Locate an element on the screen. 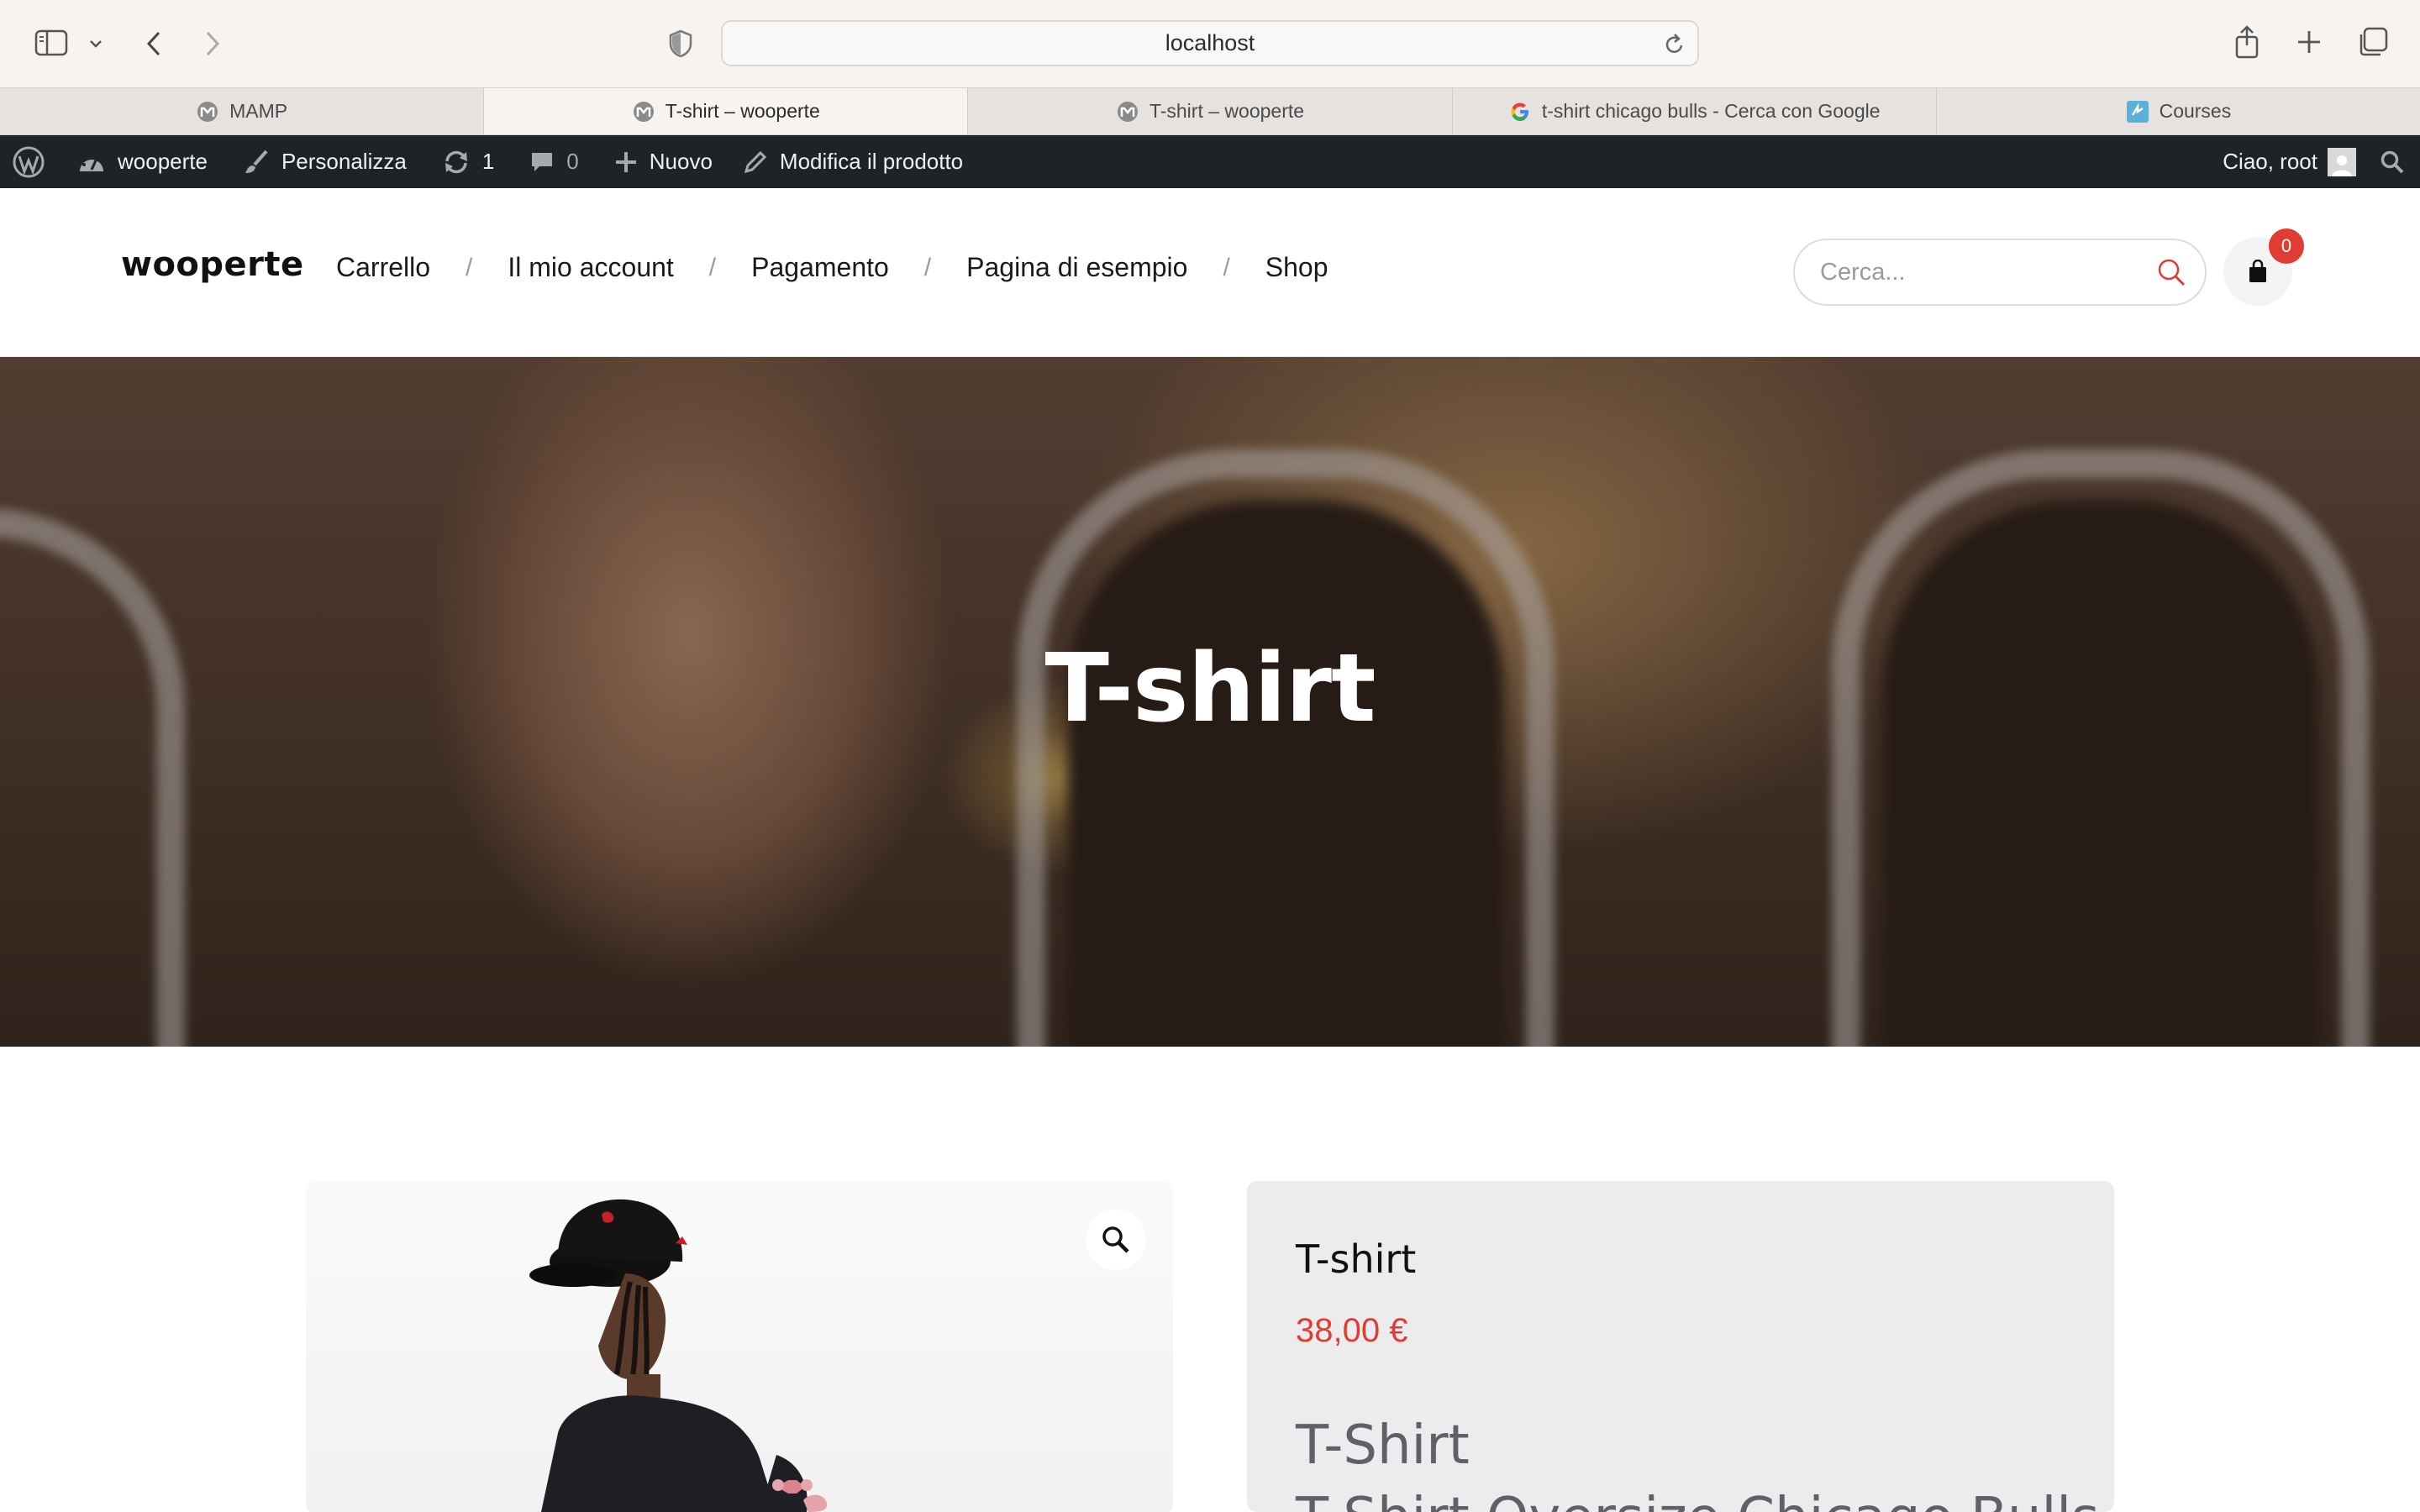  new-tab-button is located at coordinates (2309, 42).